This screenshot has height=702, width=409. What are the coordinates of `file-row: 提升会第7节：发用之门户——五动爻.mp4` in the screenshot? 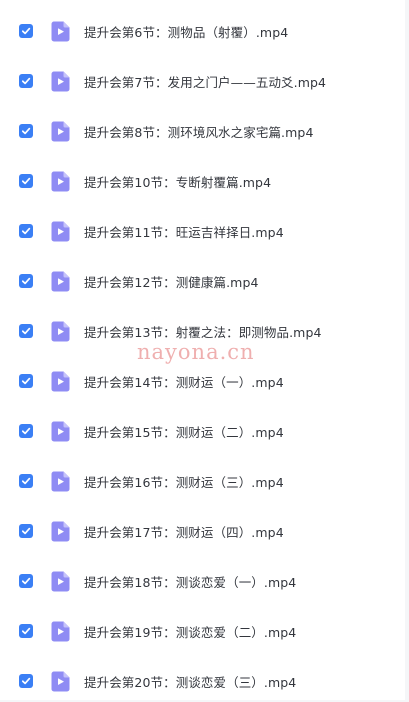 It's located at (202, 81).